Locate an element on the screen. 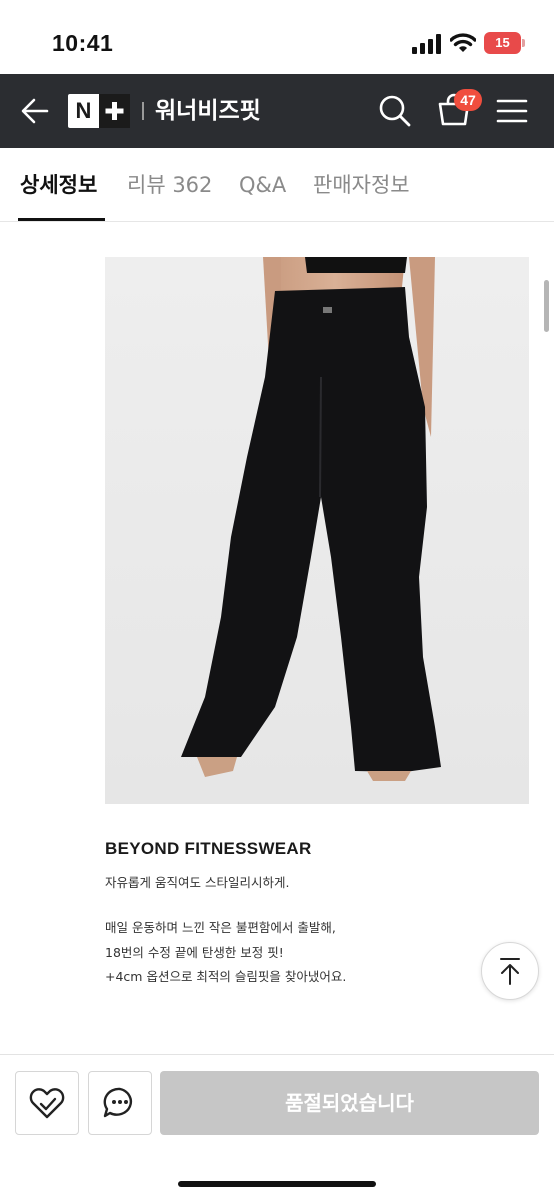 The width and height of the screenshot is (554, 1200). chat-button is located at coordinates (120, 1103).